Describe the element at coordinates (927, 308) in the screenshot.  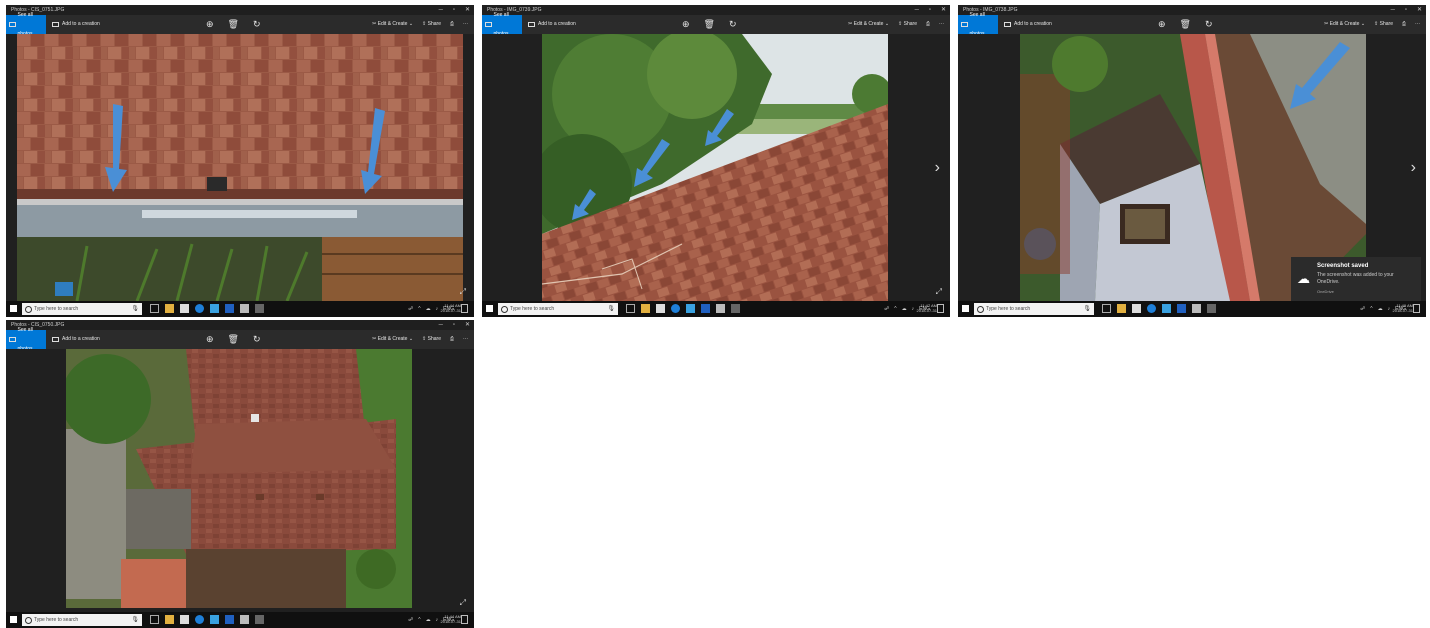
I see `clock: 11:47 AM 2018-07-31` at that location.